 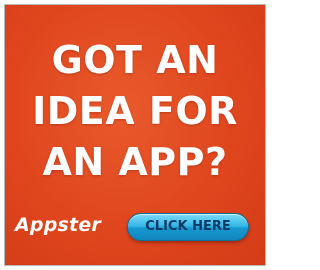 I want to click on click-here-button: CLICK HERE, so click(x=188, y=227).